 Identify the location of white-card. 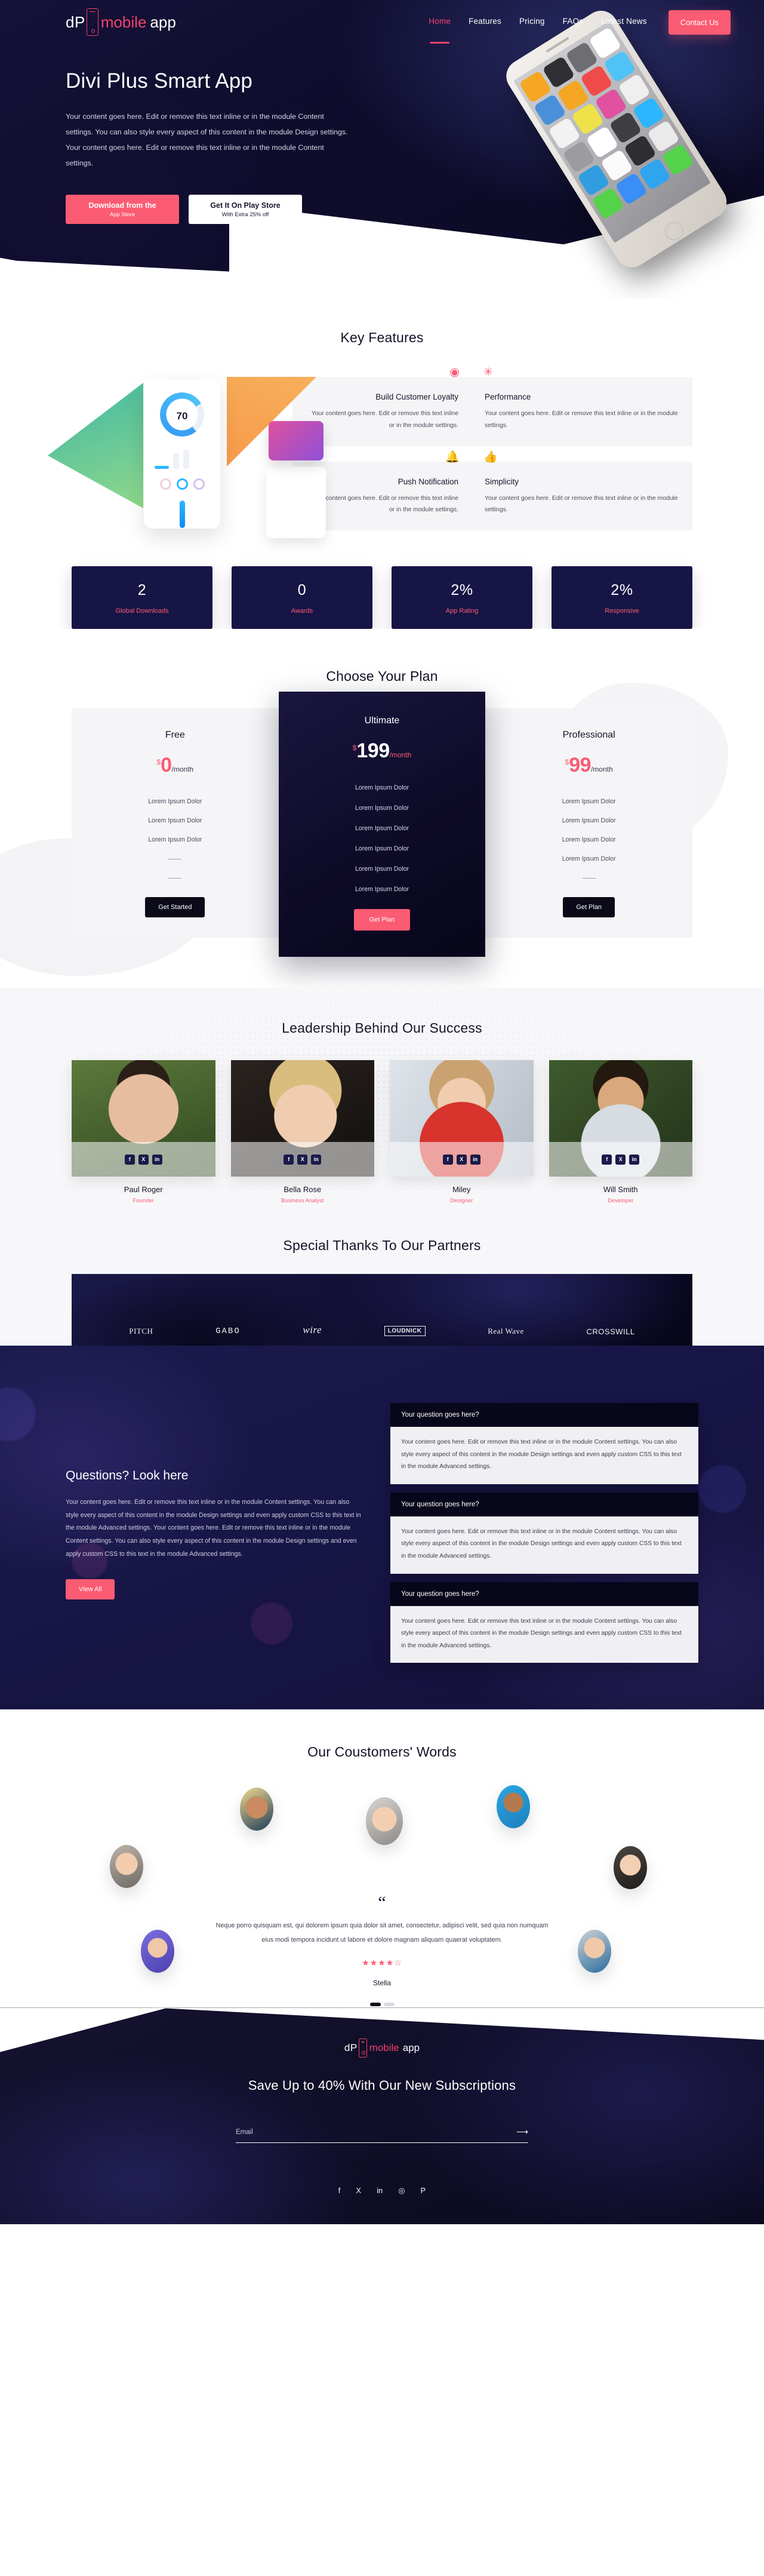
(296, 502).